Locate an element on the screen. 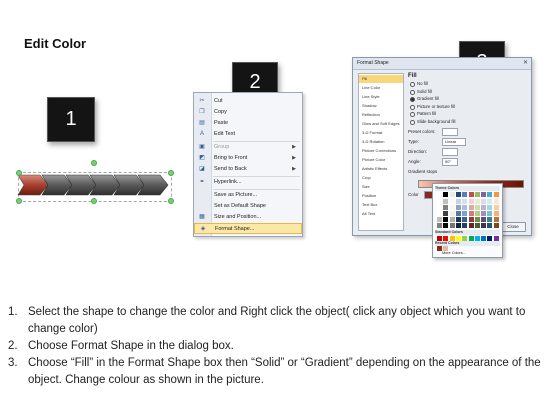 This screenshot has width=560, height=420. fill-radio-slide-background-fill is located at coordinates (412, 122).